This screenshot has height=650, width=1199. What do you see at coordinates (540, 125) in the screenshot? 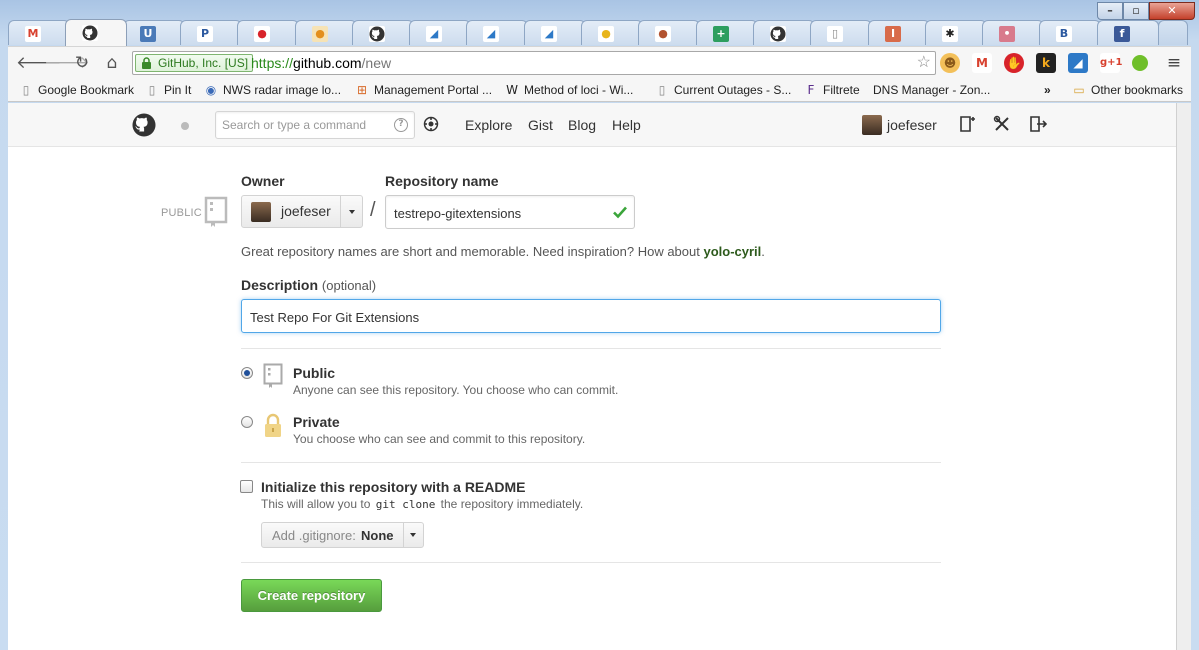
I see `nav-gist-link: Gist` at bounding box center [540, 125].